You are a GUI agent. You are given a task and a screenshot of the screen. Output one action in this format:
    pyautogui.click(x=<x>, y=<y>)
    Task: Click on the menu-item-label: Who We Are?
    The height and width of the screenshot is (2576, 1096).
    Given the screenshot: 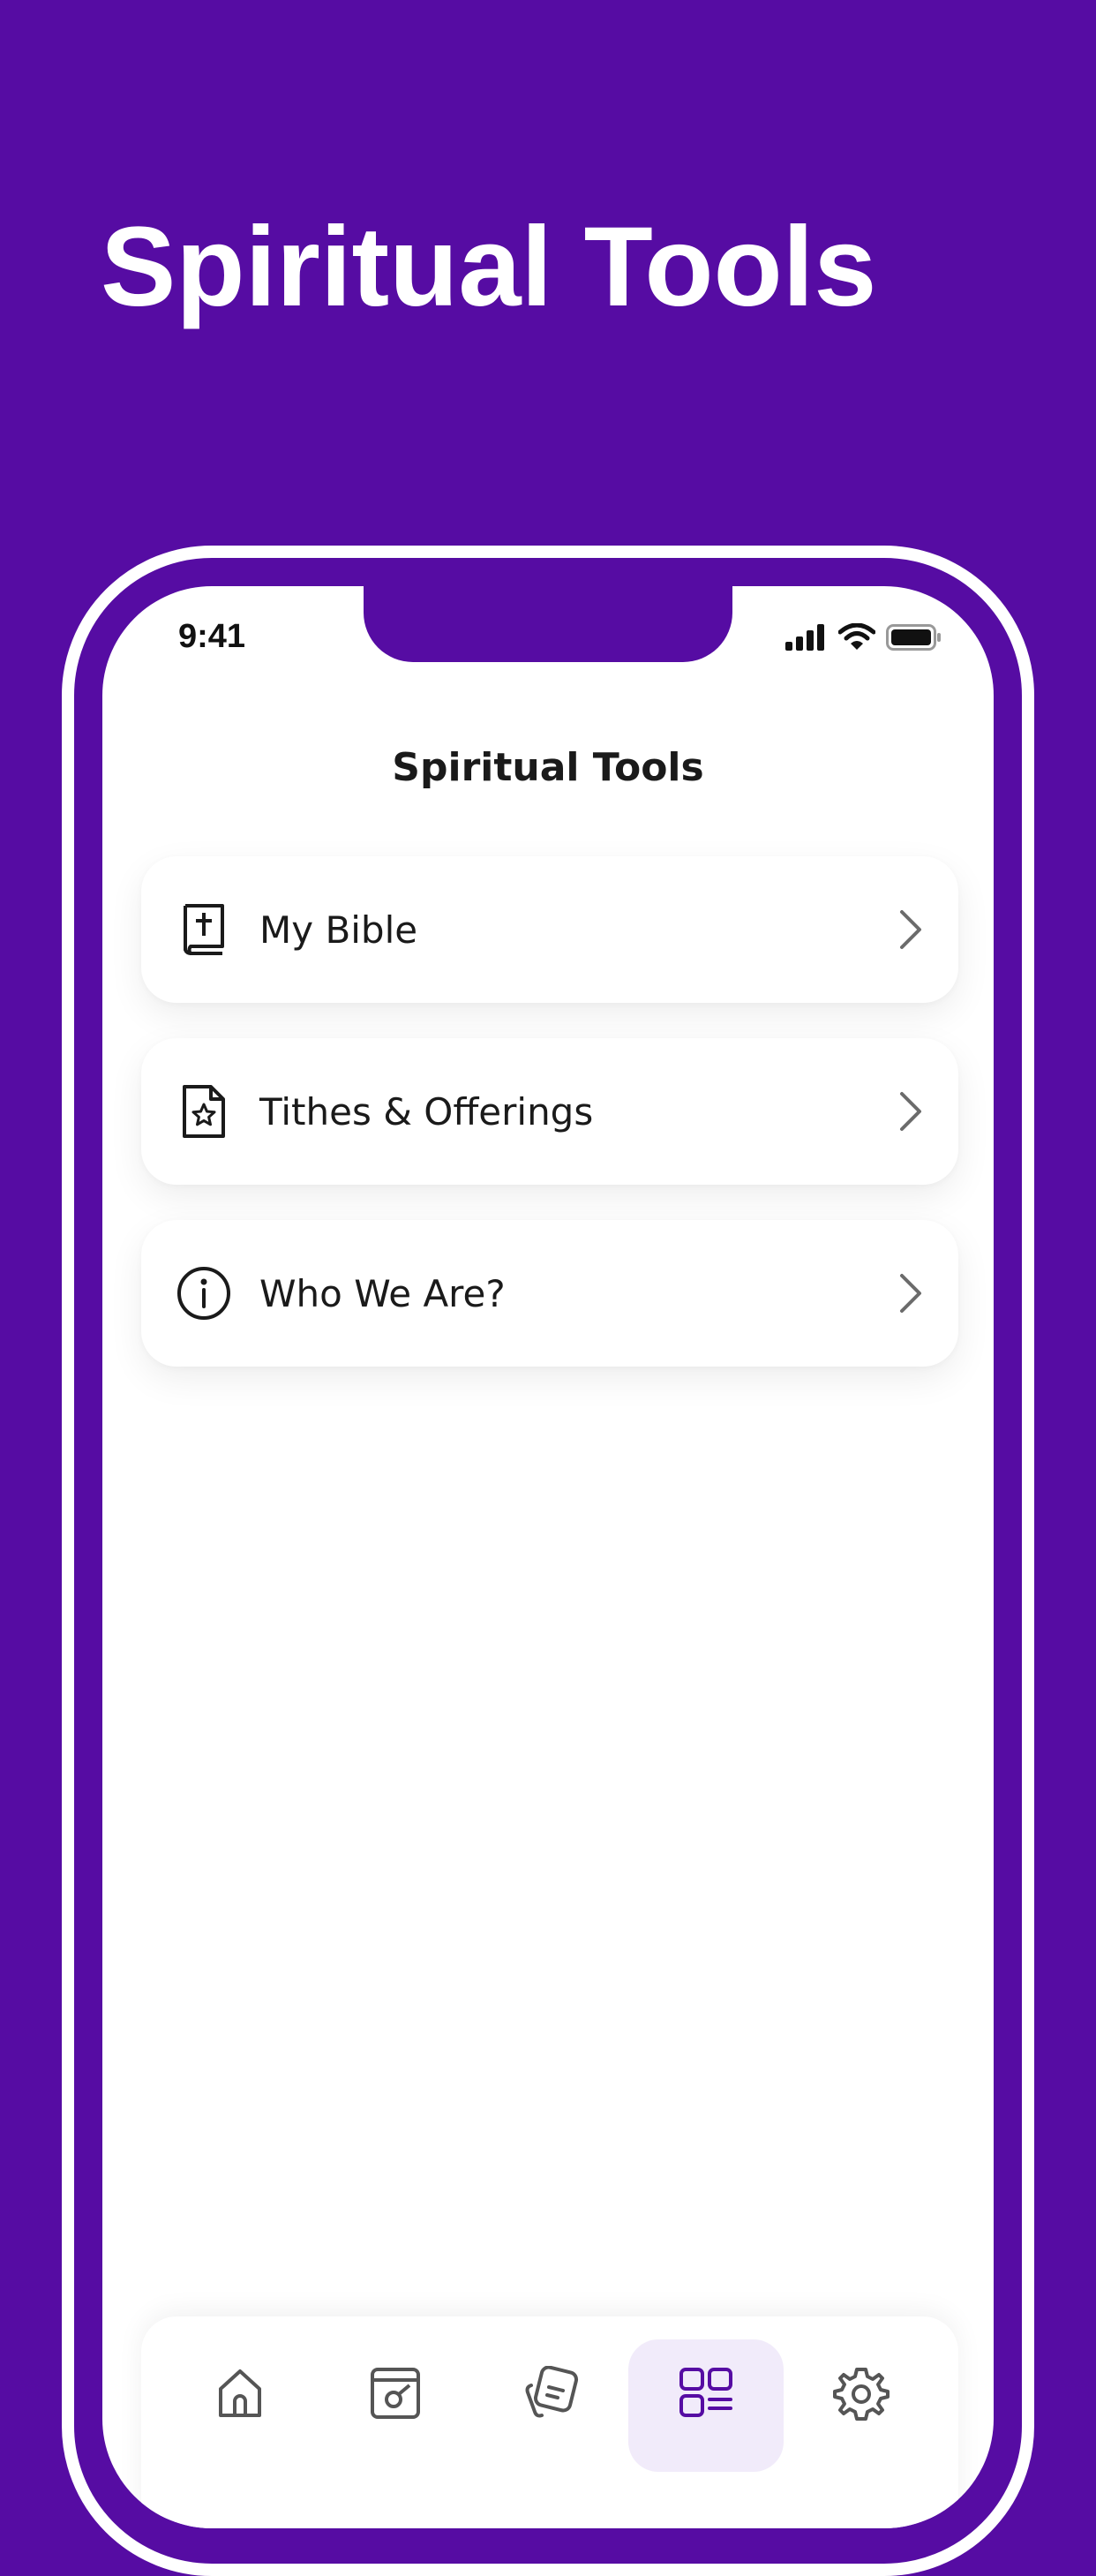 What is the action you would take?
    pyautogui.click(x=382, y=1293)
    